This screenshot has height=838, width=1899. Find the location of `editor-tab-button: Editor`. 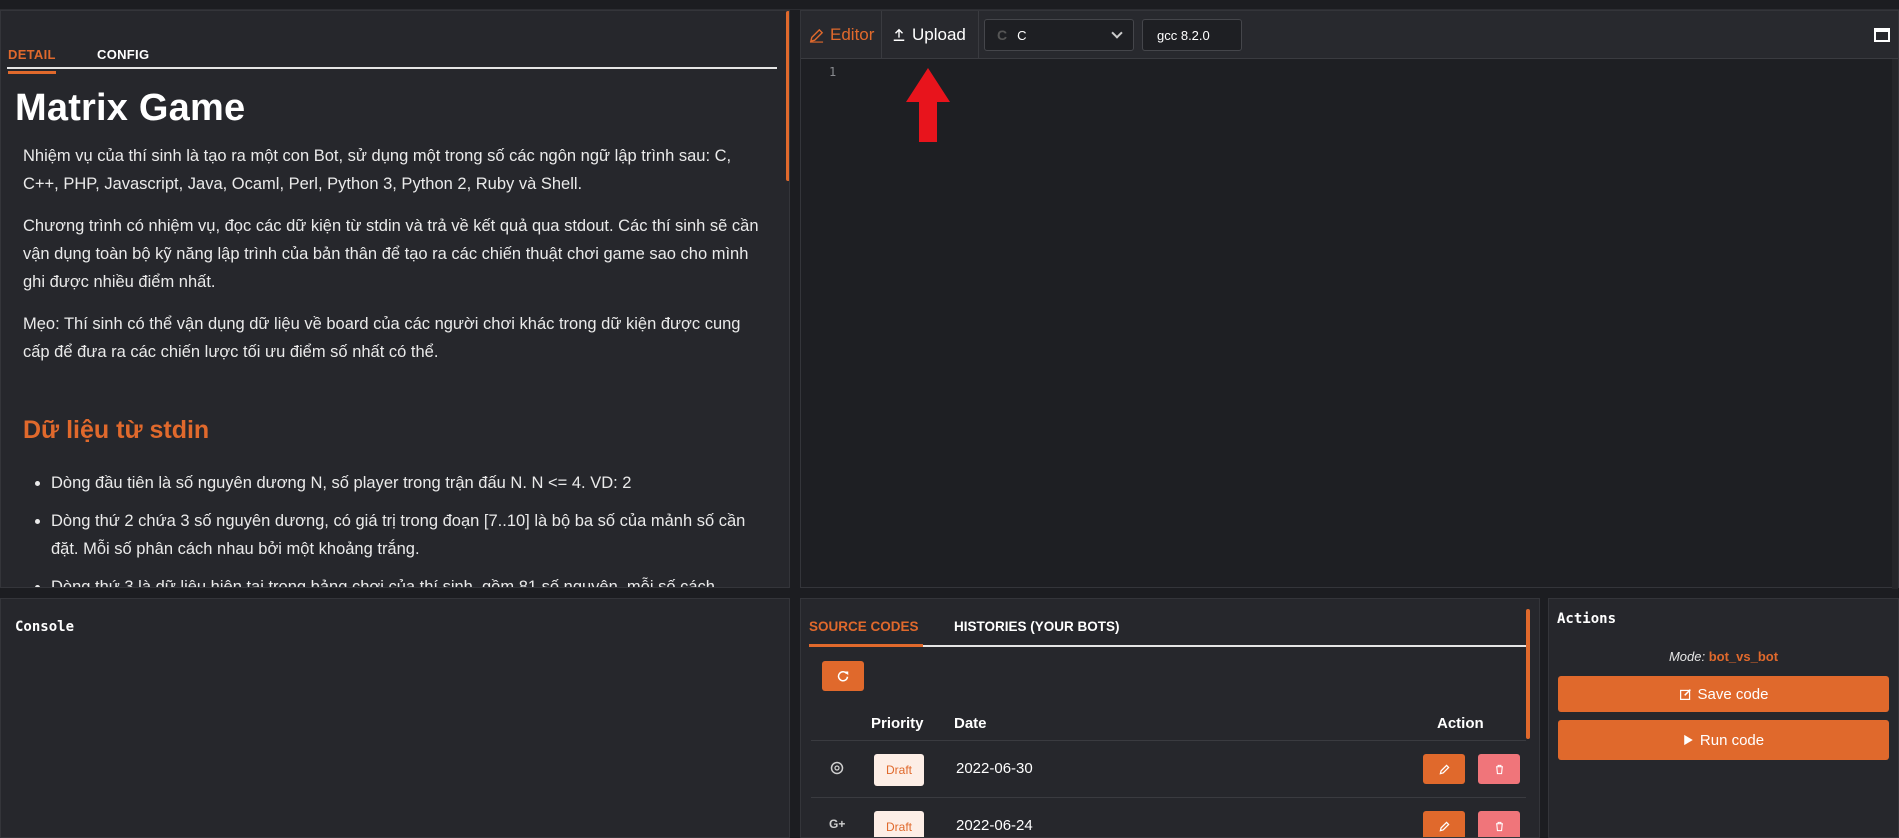

editor-tab-button: Editor is located at coordinates (845, 35).